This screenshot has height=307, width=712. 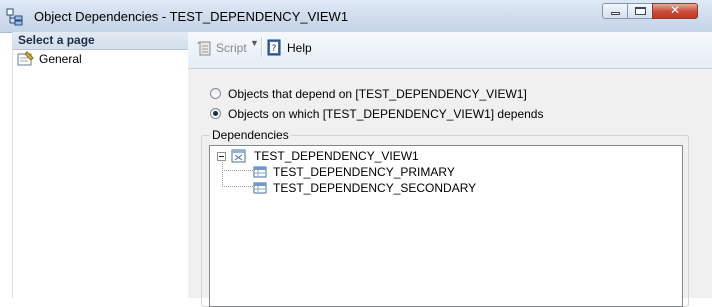 What do you see at coordinates (60, 59) in the screenshot?
I see `sidebar-item-label: General` at bounding box center [60, 59].